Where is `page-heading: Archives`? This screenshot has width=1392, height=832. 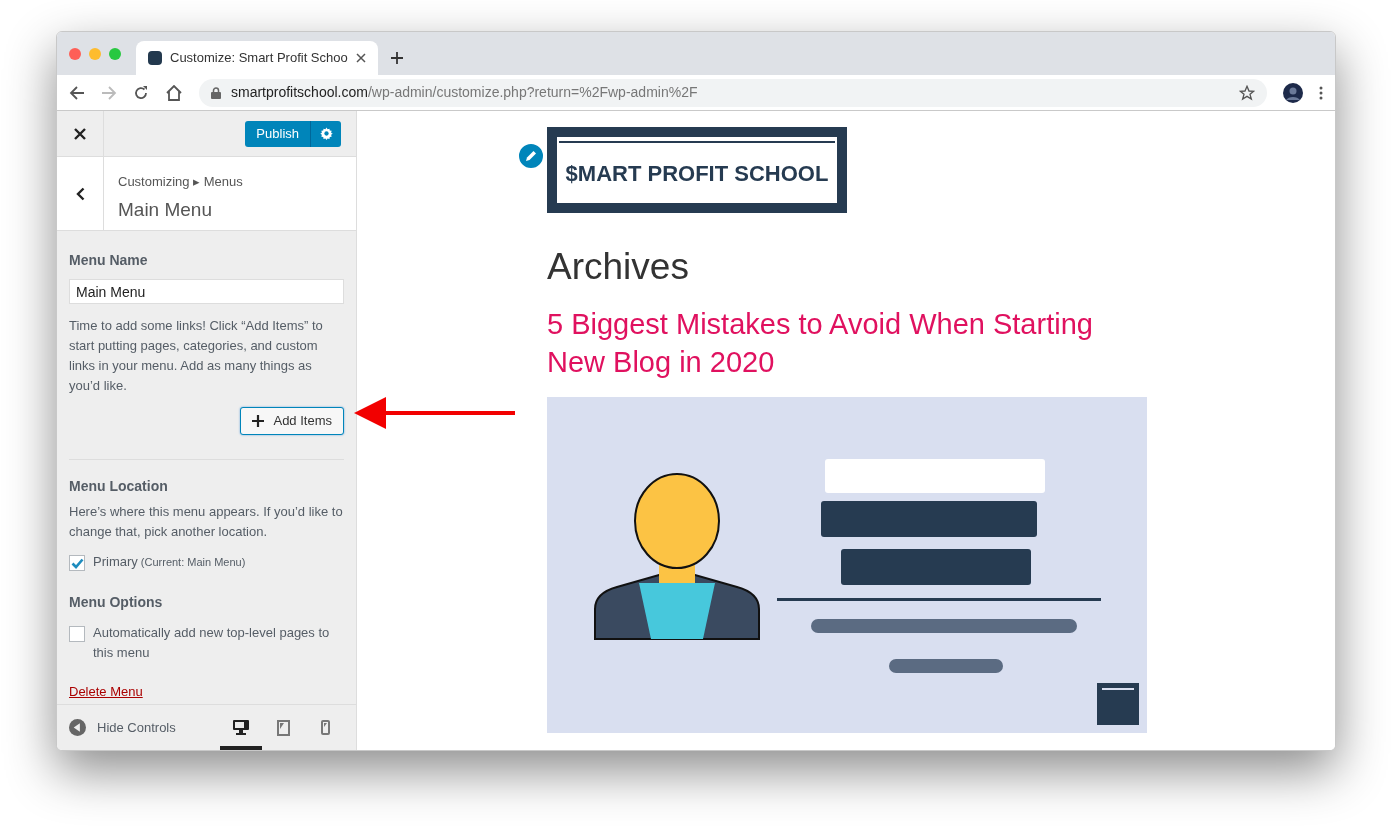 page-heading: Archives is located at coordinates (618, 267).